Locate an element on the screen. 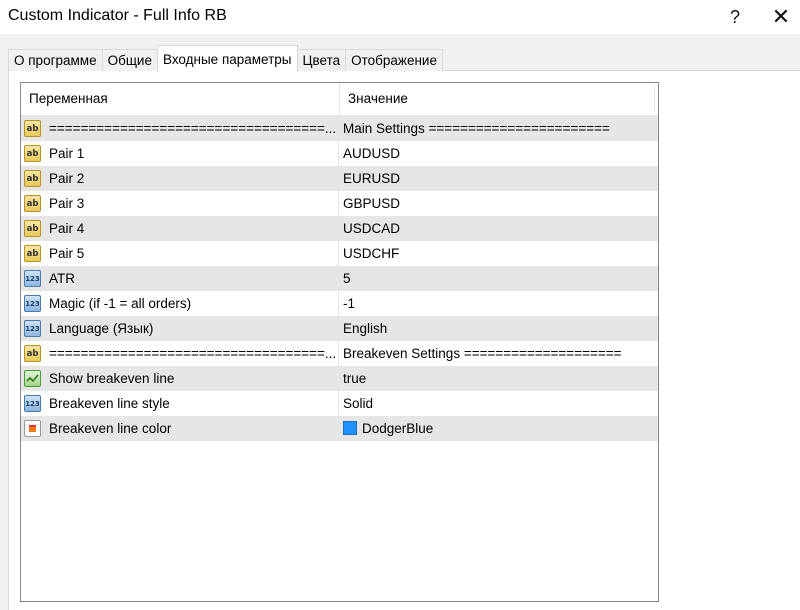 This screenshot has height=610, width=800. row-variable-name: Pair 3 is located at coordinates (67, 203).